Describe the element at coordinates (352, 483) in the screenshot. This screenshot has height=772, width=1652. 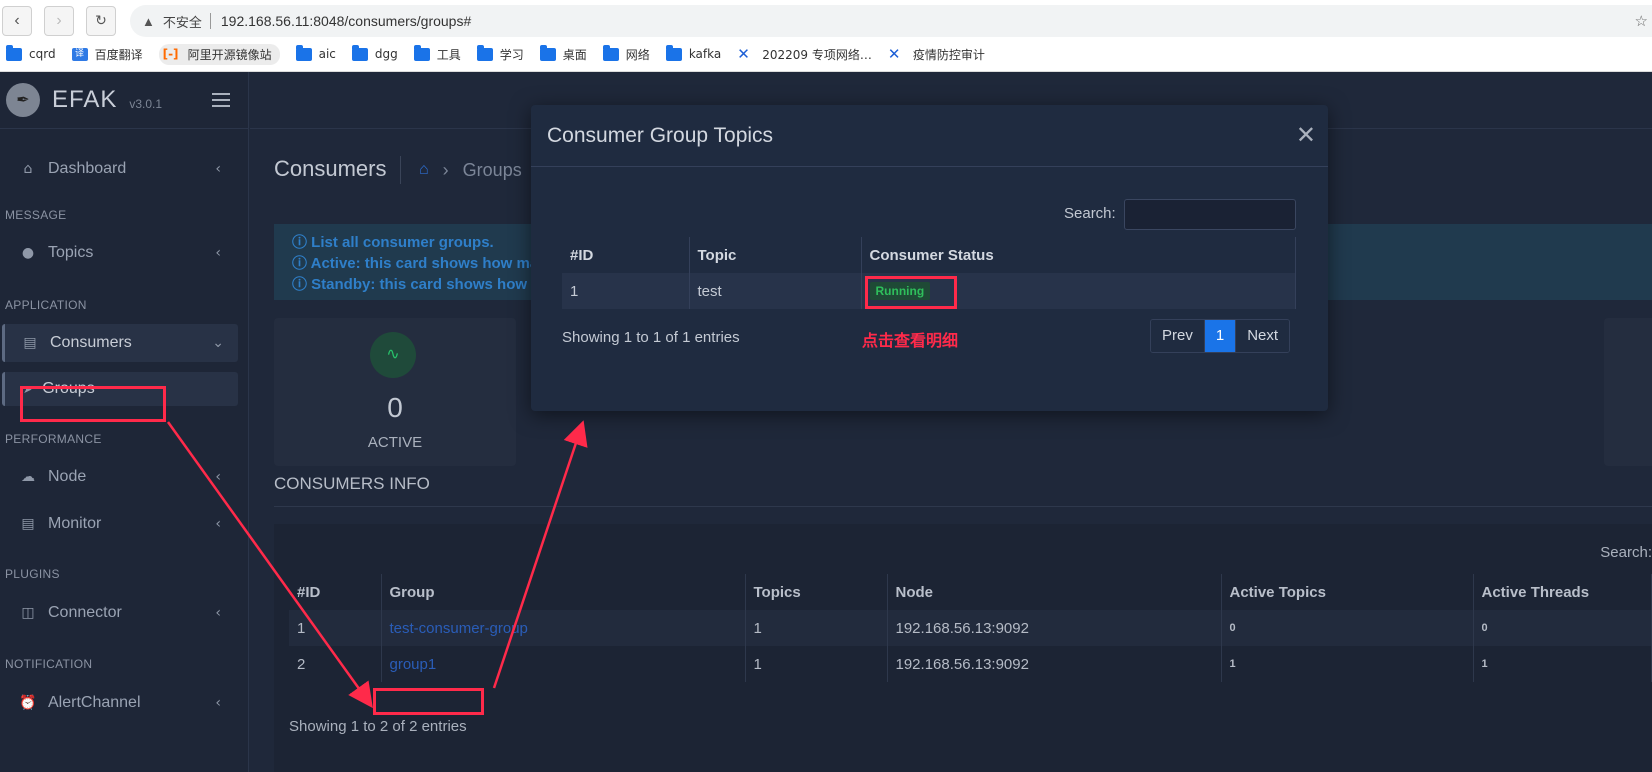
I see `section-title: CONSUMERS INFO` at that location.